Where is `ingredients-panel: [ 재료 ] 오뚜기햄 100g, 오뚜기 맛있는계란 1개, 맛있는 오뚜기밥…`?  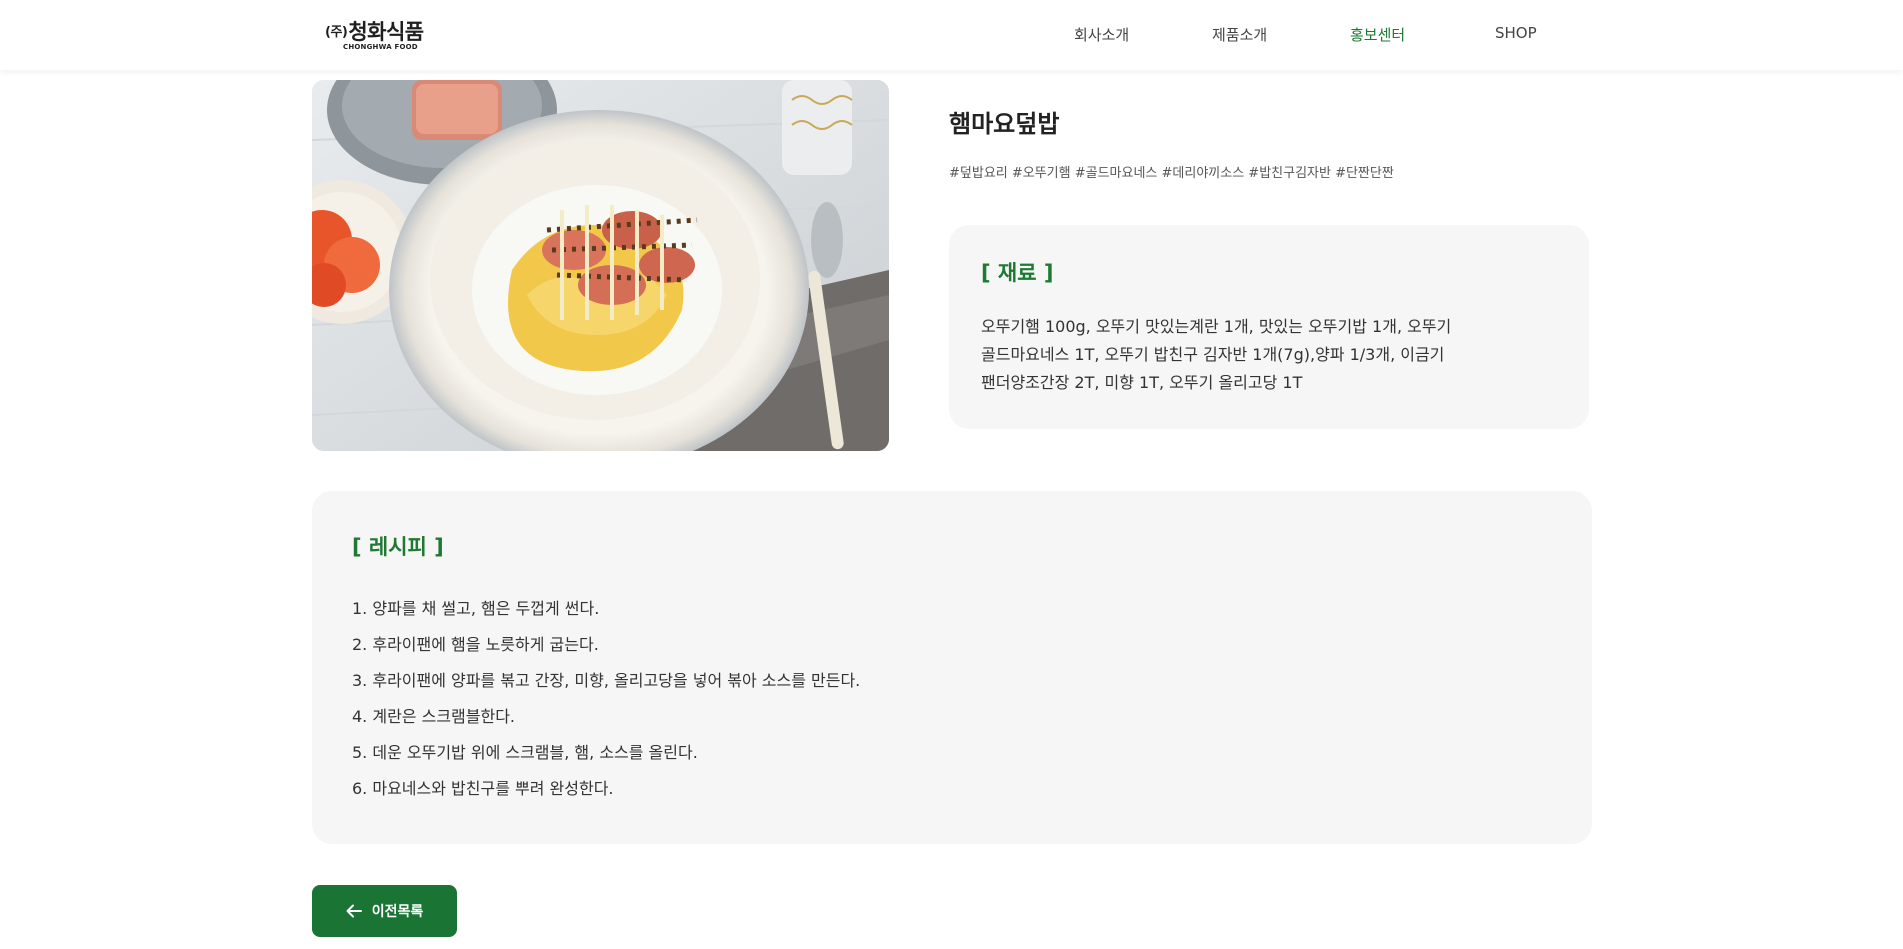 ingredients-panel: [ 재료 ] 오뚜기햄 100g, 오뚜기 맛있는계란 1개, 맛있는 오뚜기밥… is located at coordinates (1269, 327).